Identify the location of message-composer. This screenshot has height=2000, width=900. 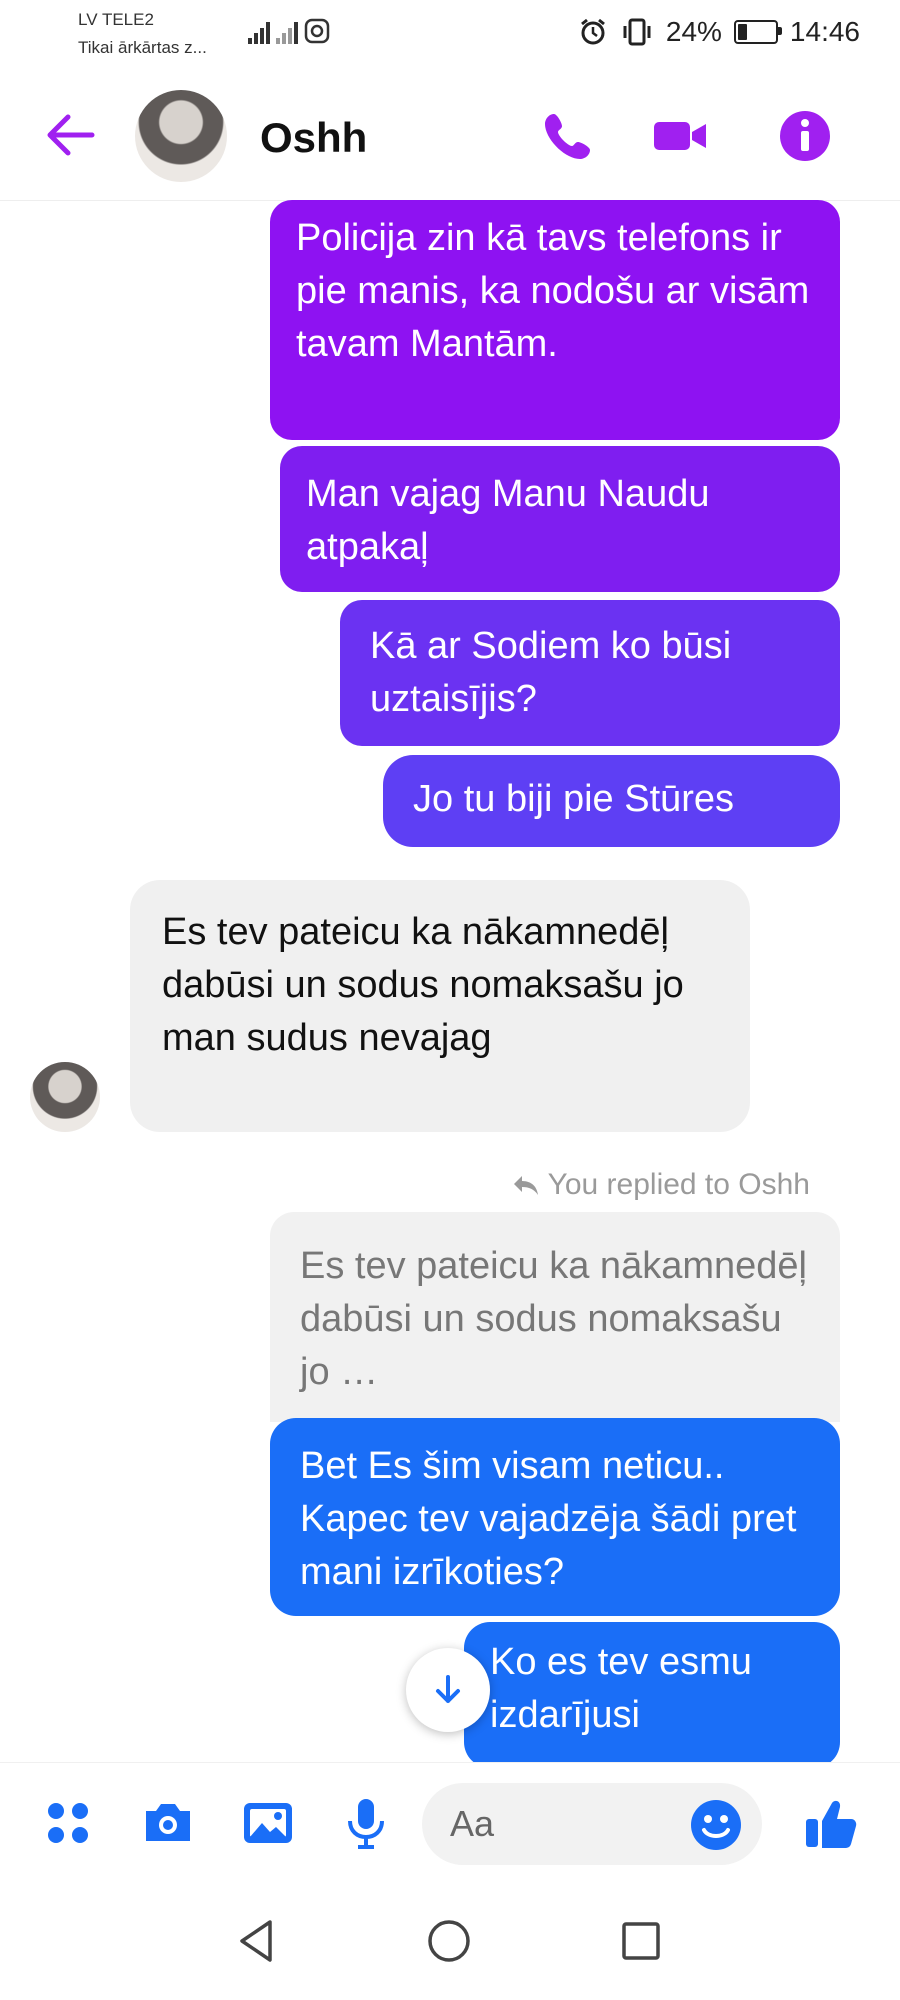
(450, 1822).